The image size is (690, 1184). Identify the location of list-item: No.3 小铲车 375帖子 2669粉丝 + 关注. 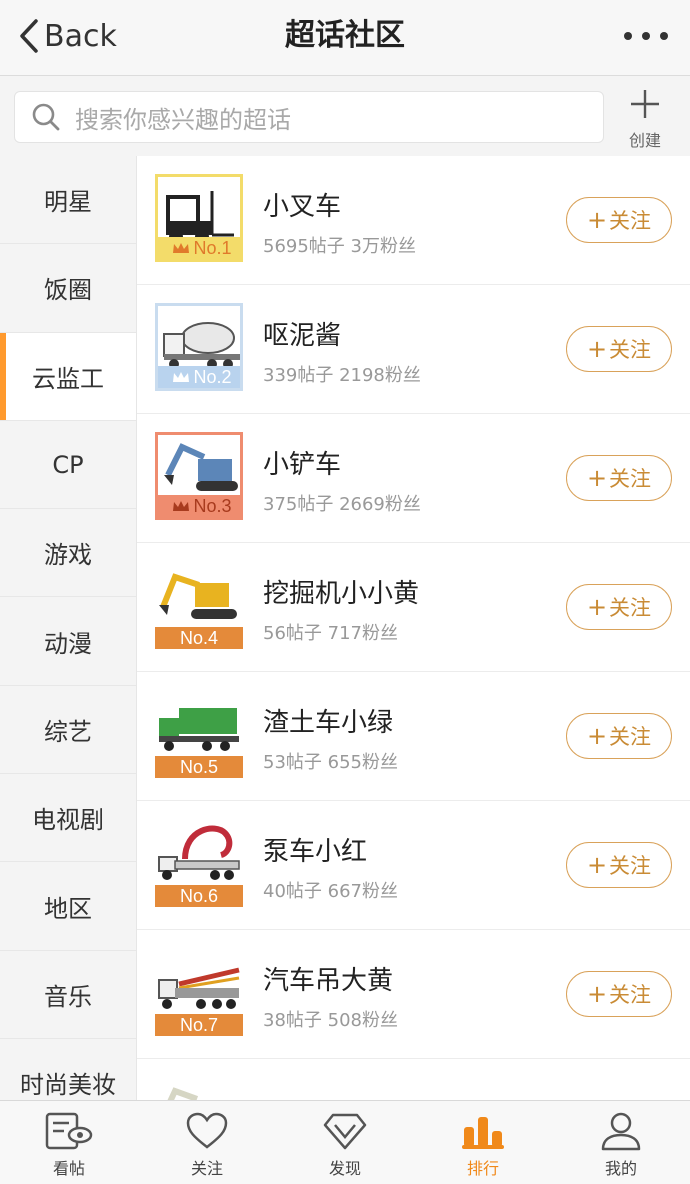
(413, 478).